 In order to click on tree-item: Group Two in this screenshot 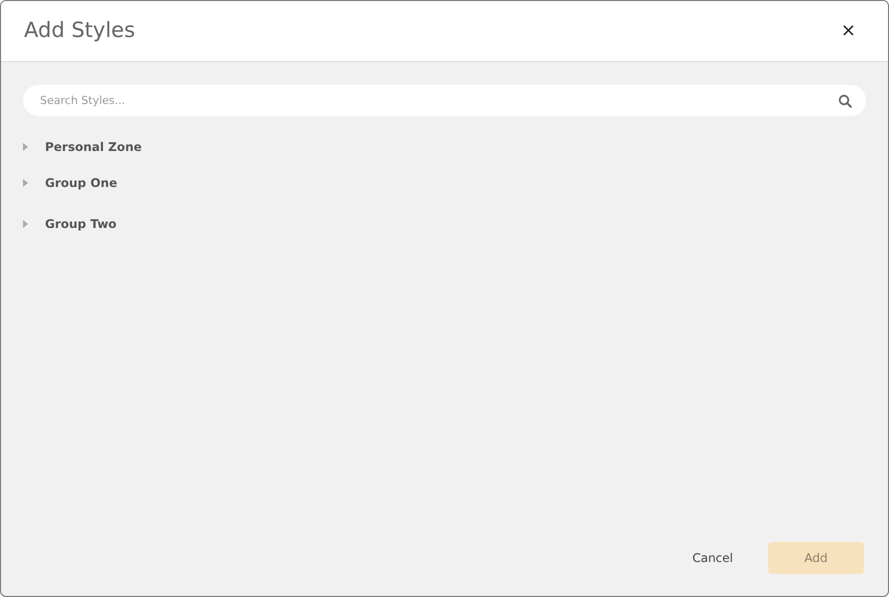, I will do `click(81, 224)`.